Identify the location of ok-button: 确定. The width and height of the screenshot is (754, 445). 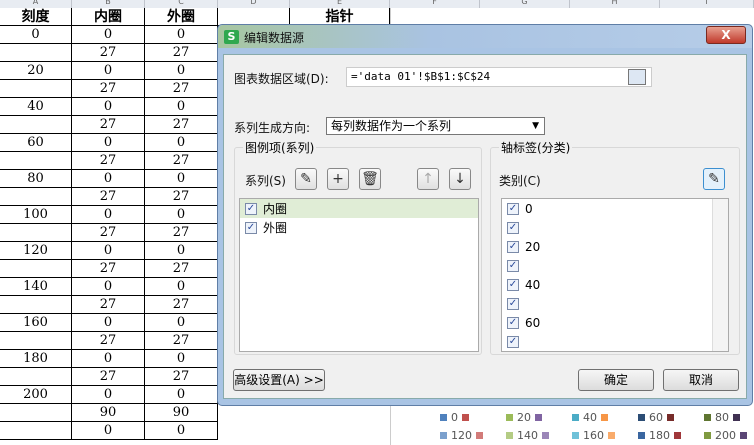
(616, 380).